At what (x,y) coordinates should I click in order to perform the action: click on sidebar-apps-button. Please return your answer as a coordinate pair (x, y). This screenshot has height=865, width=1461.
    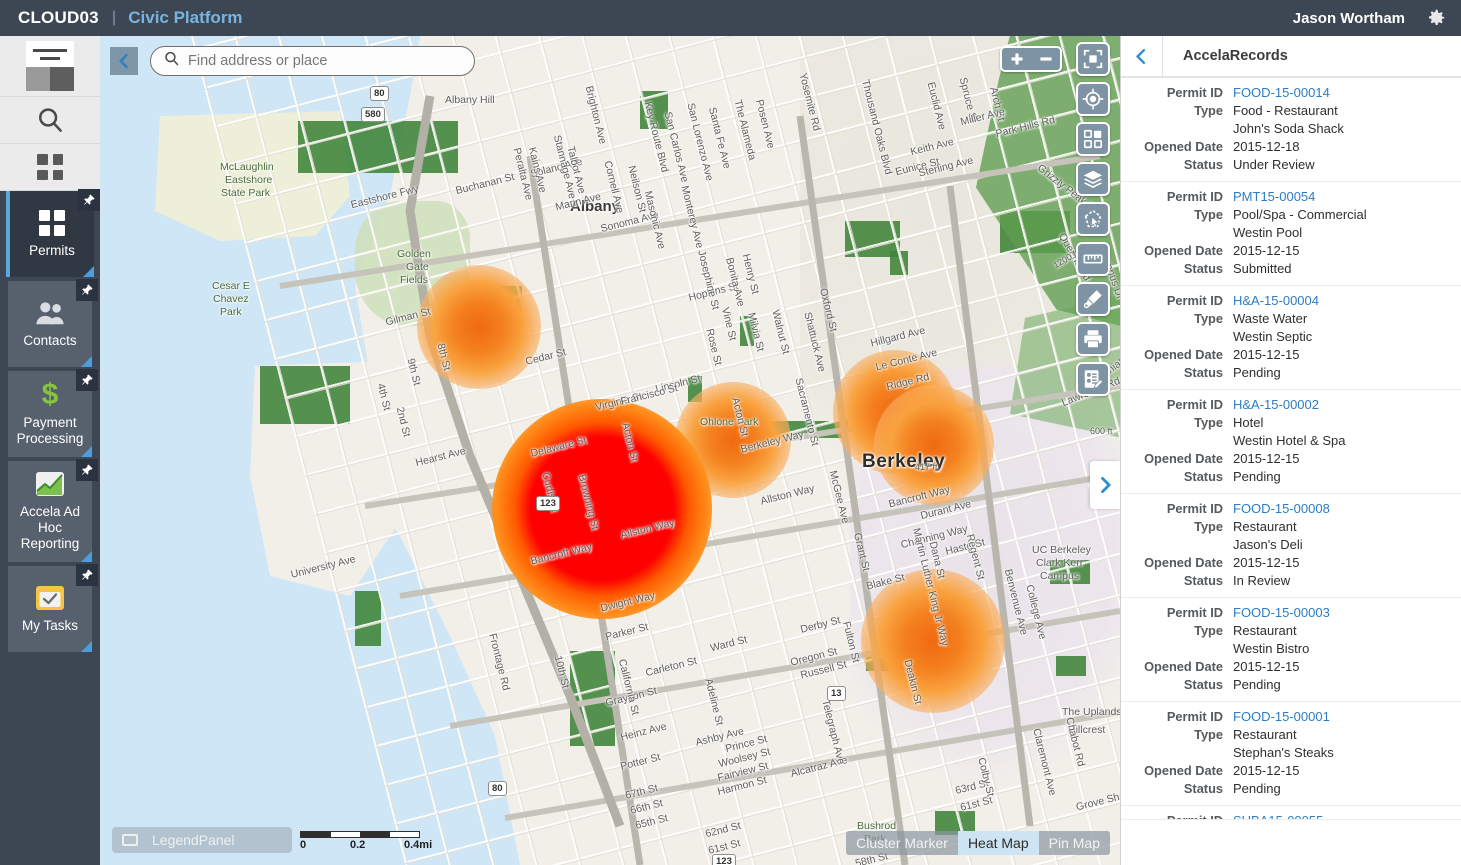
    Looking at the image, I should click on (50, 167).